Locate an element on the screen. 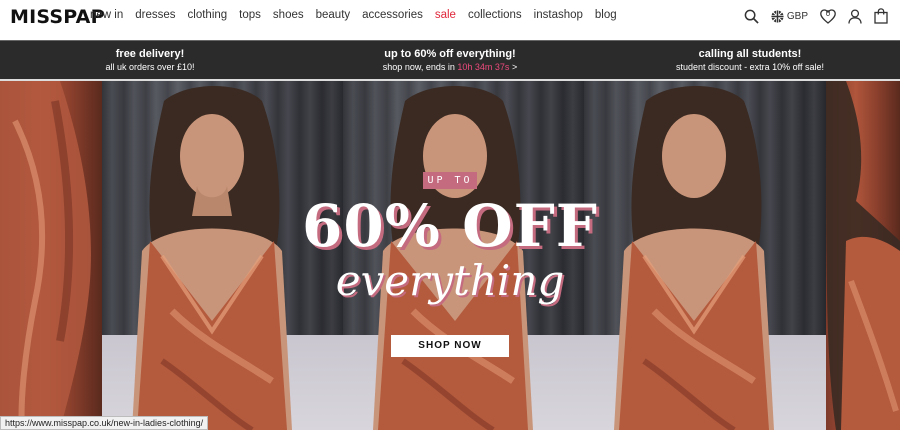  shop-now-button: SHOP NOW is located at coordinates (450, 346).